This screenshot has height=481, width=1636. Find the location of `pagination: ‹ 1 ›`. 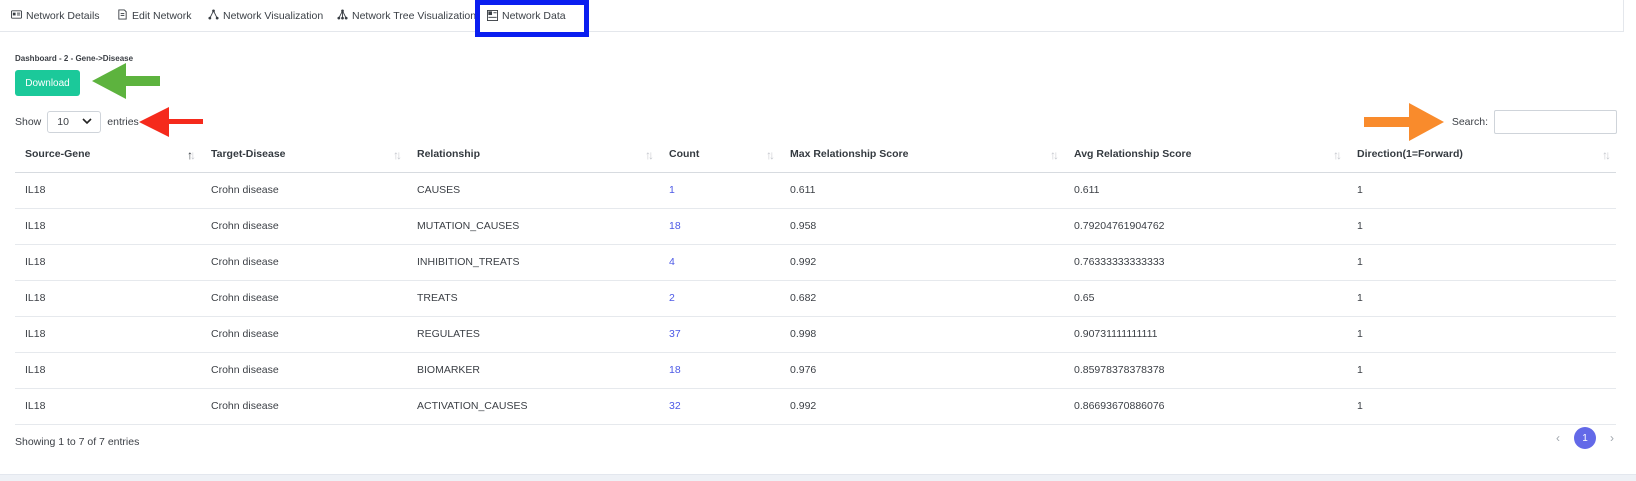

pagination: ‹ 1 › is located at coordinates (1585, 438).